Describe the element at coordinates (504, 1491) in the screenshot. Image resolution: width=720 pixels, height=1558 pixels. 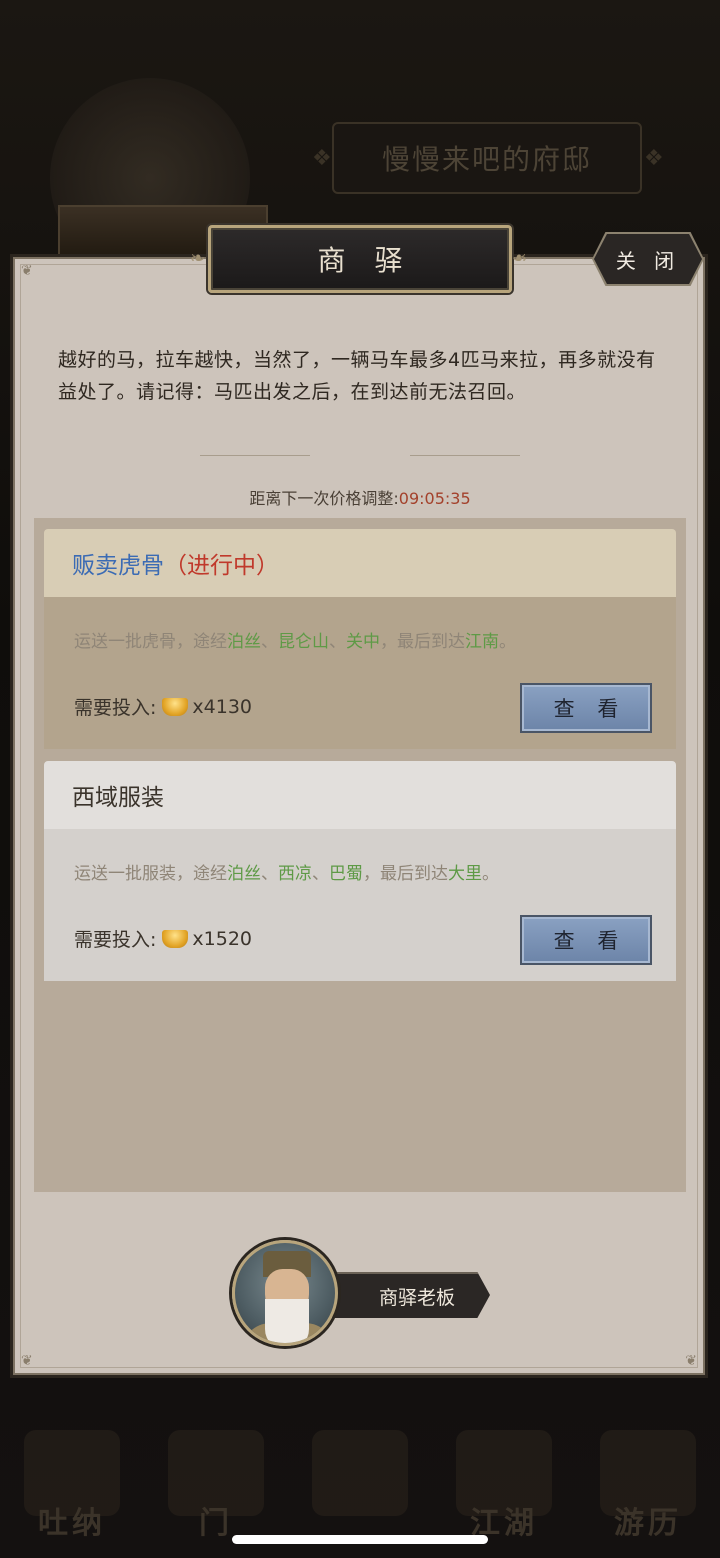
I see `nav-item-jianghu: 江湖` at that location.